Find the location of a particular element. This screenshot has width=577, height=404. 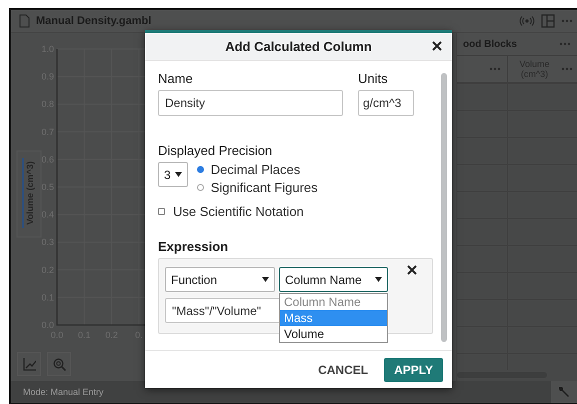

field-label: Name is located at coordinates (176, 78).